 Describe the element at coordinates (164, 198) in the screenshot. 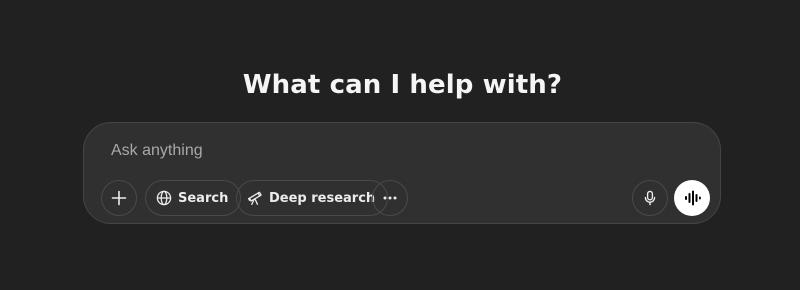

I see `globe-icon` at that location.